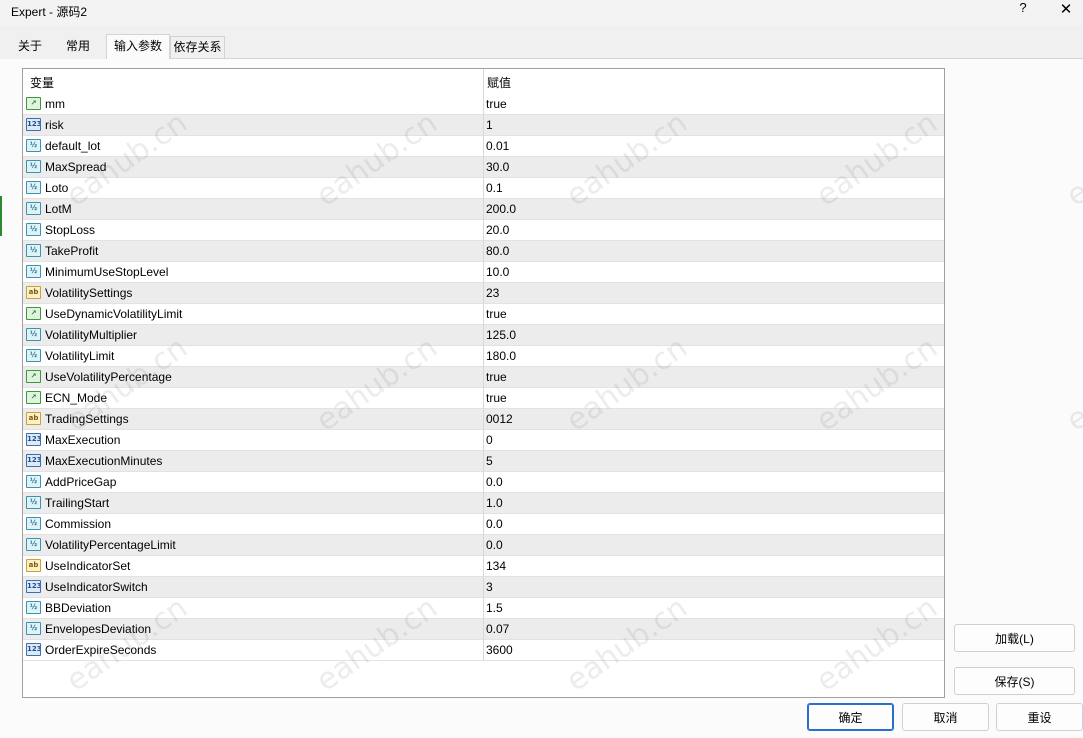 Image resolution: width=1083 pixels, height=738 pixels. Describe the element at coordinates (107, 272) in the screenshot. I see `parameter-name: MinimumUseStopLevel` at that location.